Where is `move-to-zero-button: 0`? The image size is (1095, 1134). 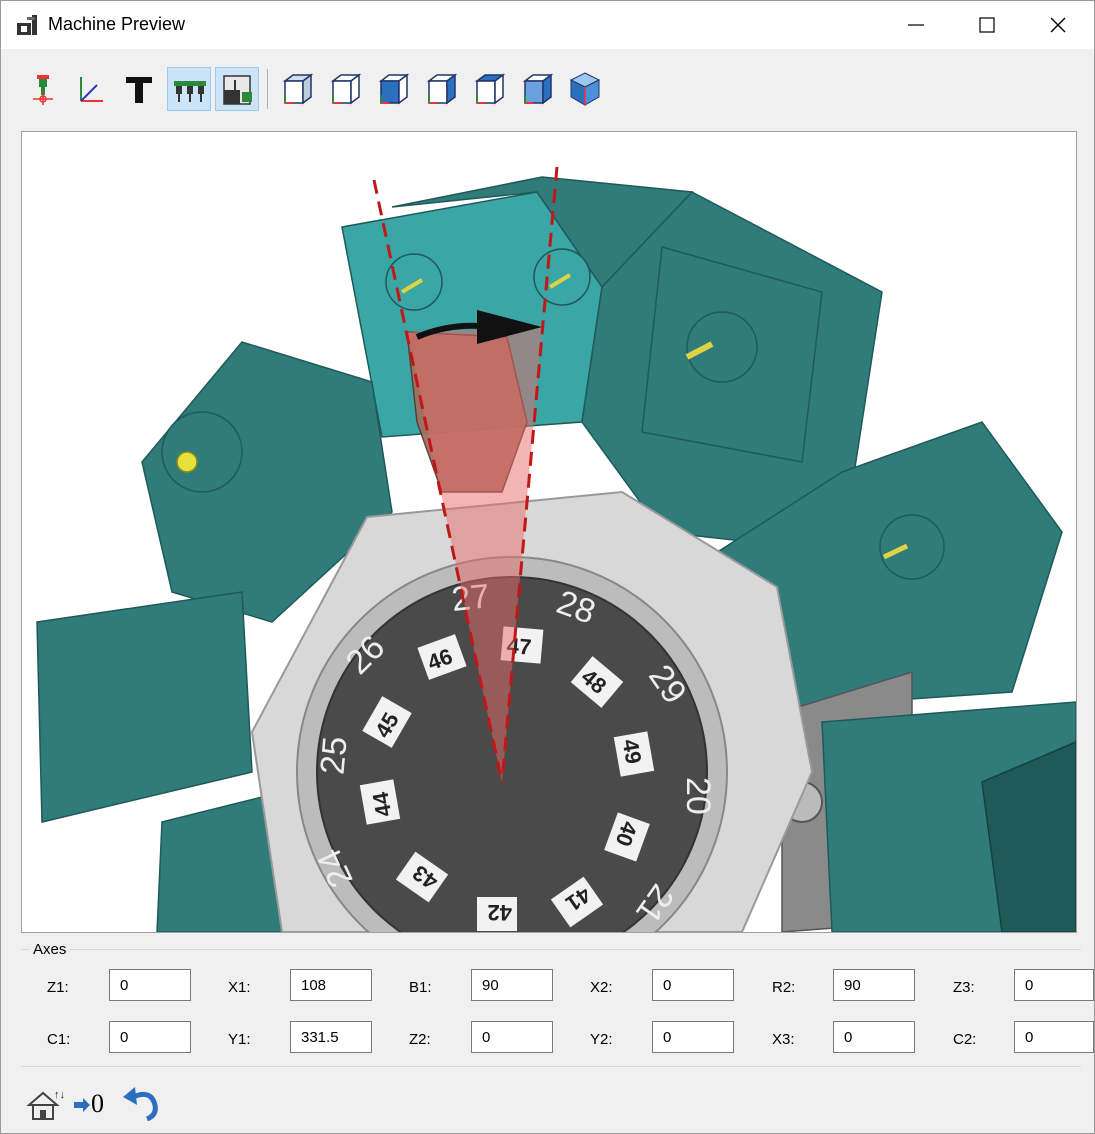
move-to-zero-button: 0 is located at coordinates (97, 1104).